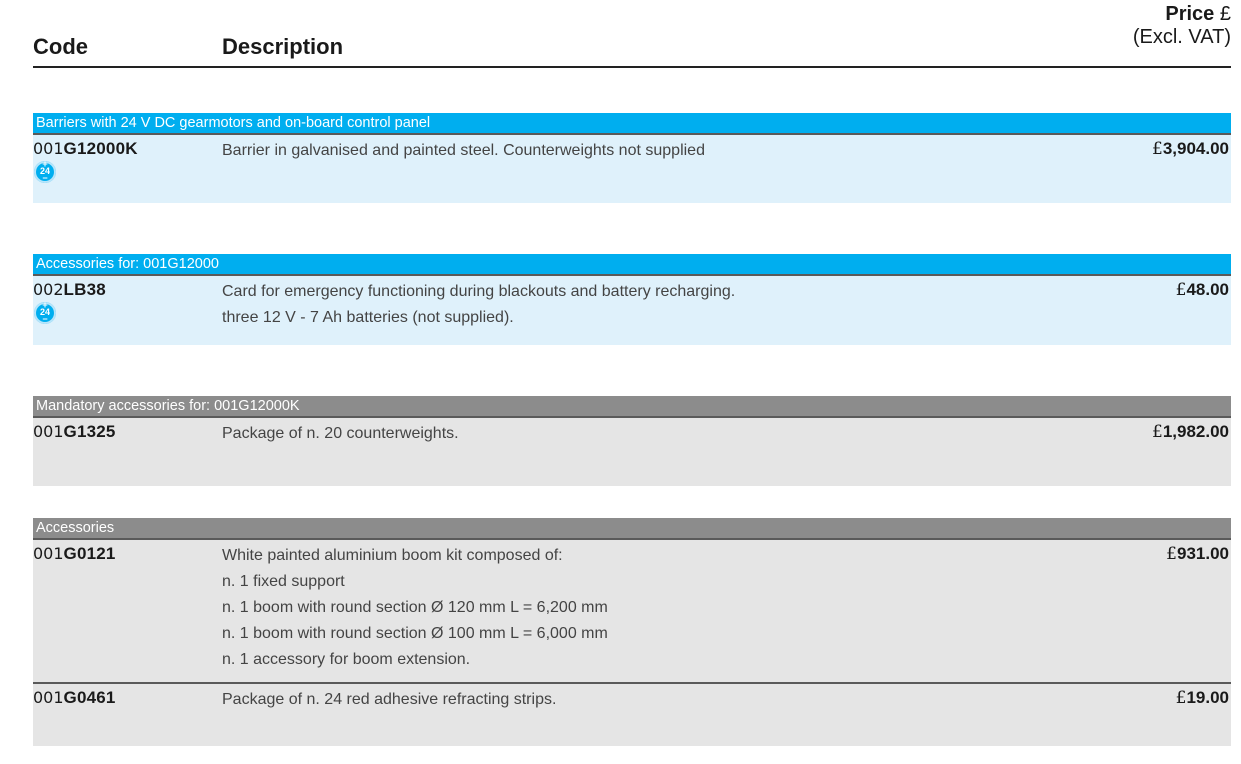  I want to click on product-price: £1,982.00, so click(1190, 432).